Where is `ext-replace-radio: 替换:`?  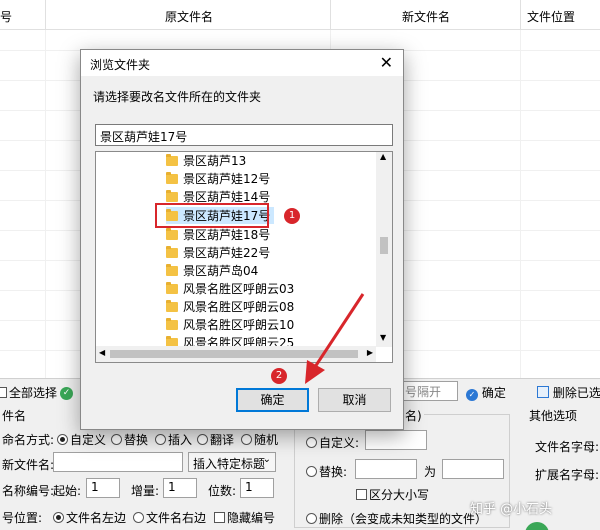
ext-replace-radio: 替换: is located at coordinates (326, 471).